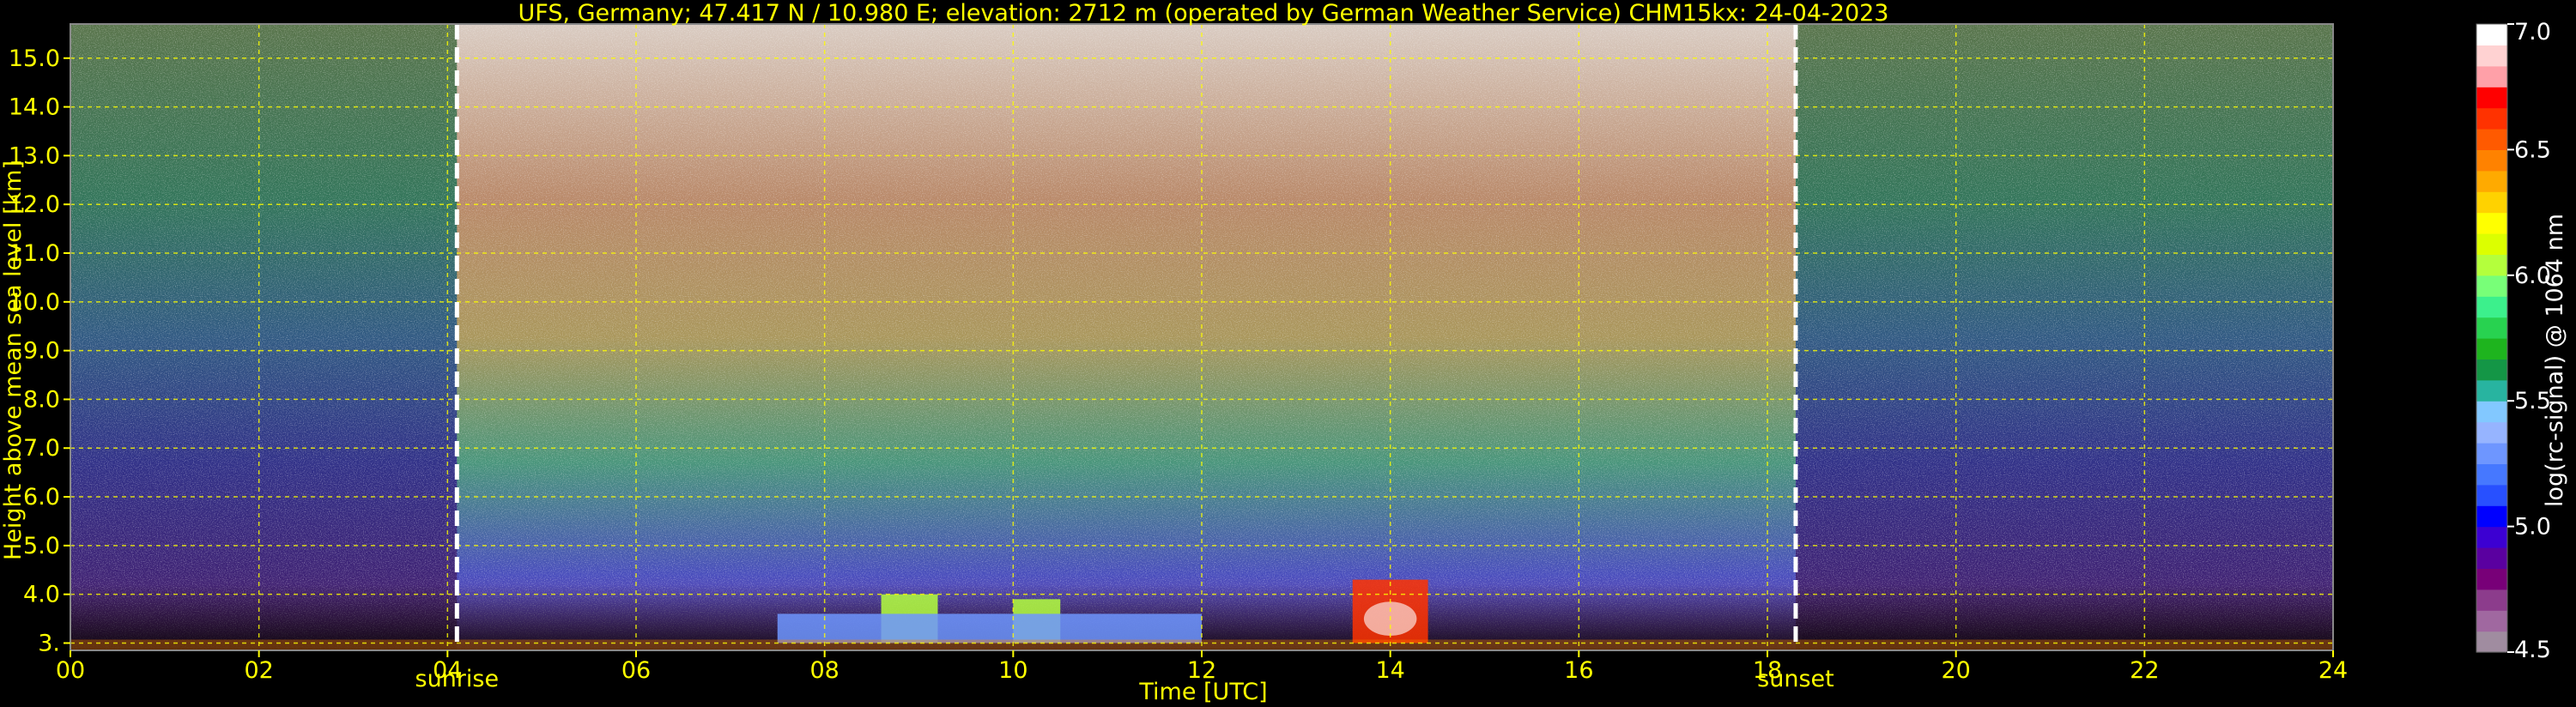  I want to click on x-tick-label-7: 14, so click(1389, 670).